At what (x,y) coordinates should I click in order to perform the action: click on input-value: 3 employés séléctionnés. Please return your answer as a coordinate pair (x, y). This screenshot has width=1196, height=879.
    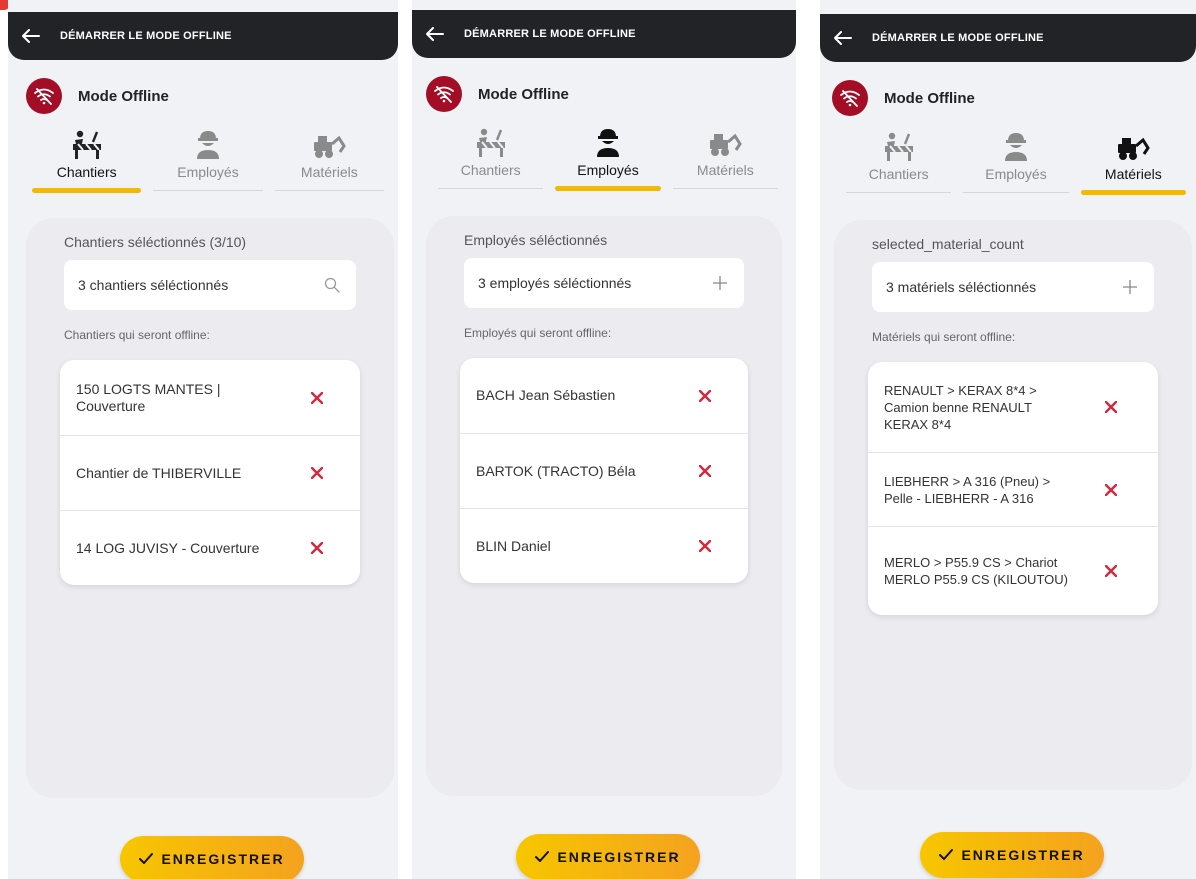
    Looking at the image, I should click on (555, 283).